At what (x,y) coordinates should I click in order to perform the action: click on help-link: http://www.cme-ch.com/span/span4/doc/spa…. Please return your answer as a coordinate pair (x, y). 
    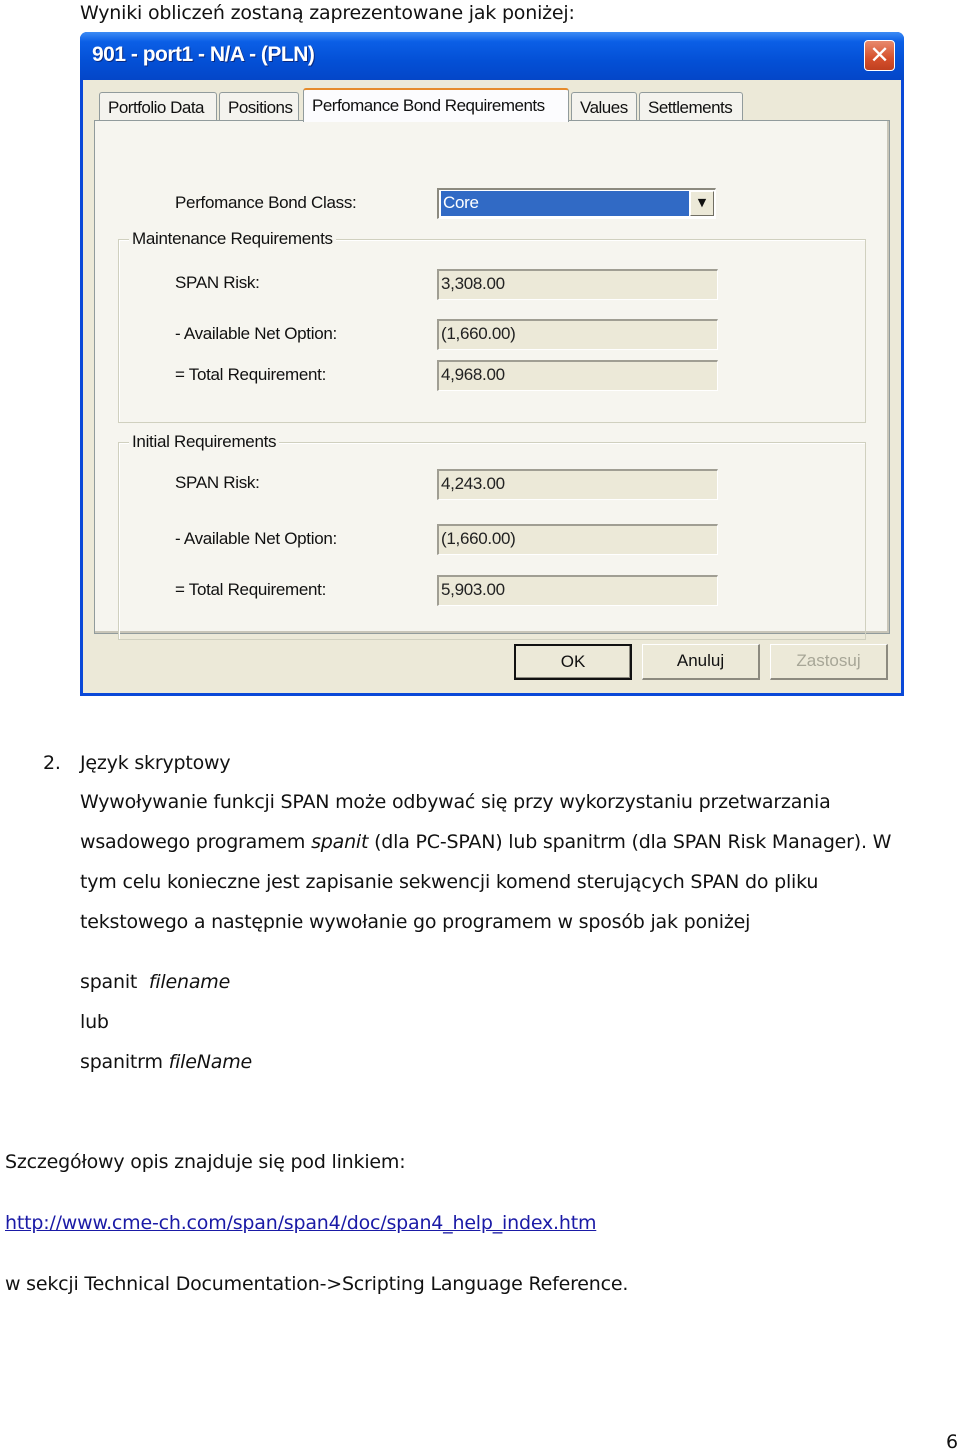
    Looking at the image, I should click on (300, 1223).